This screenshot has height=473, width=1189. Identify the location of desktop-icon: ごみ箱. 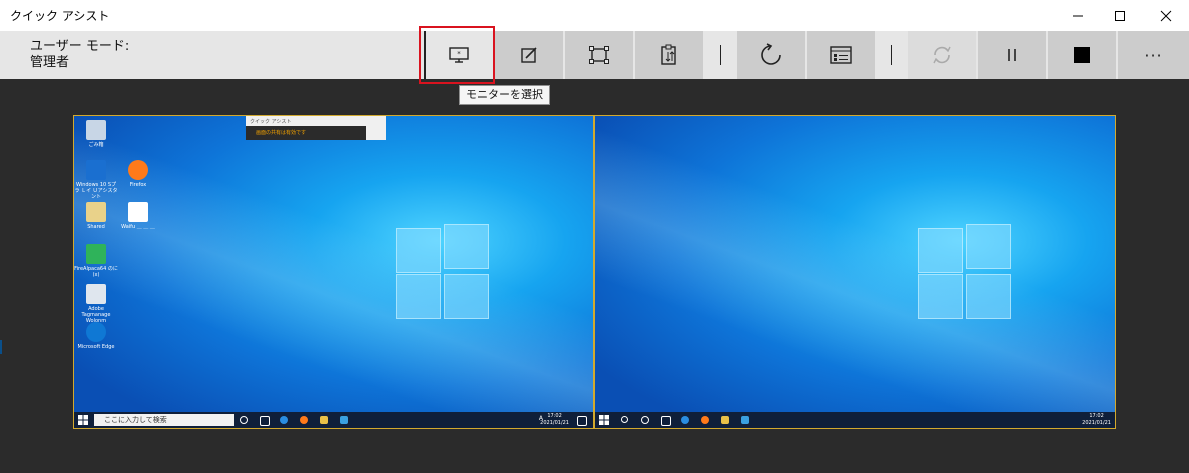
(96, 134).